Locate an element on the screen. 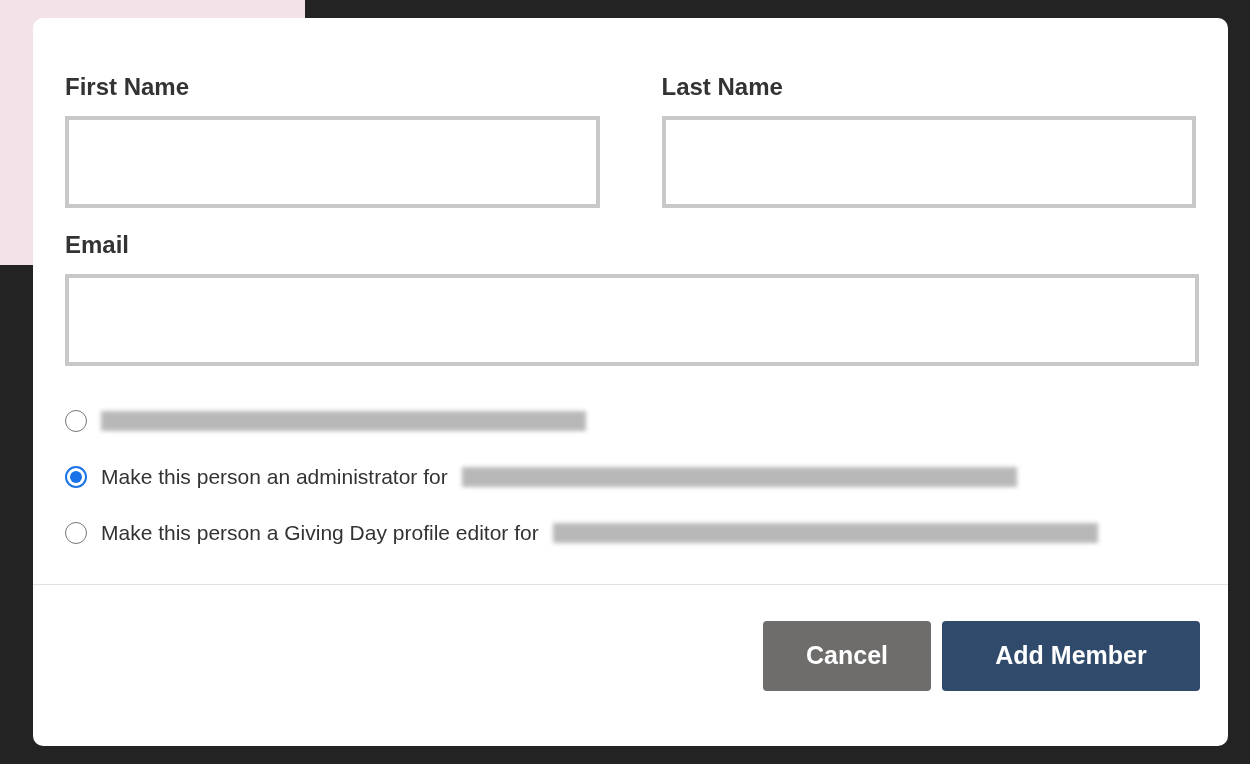 This screenshot has height=764, width=1250. field-label: First Name is located at coordinates (128, 87).